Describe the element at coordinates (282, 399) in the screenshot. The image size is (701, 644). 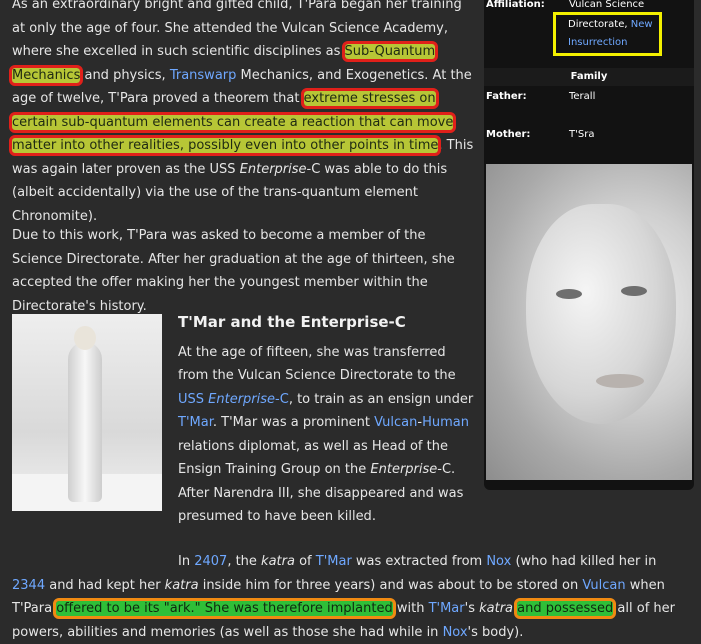
I see `link-text: -C` at that location.